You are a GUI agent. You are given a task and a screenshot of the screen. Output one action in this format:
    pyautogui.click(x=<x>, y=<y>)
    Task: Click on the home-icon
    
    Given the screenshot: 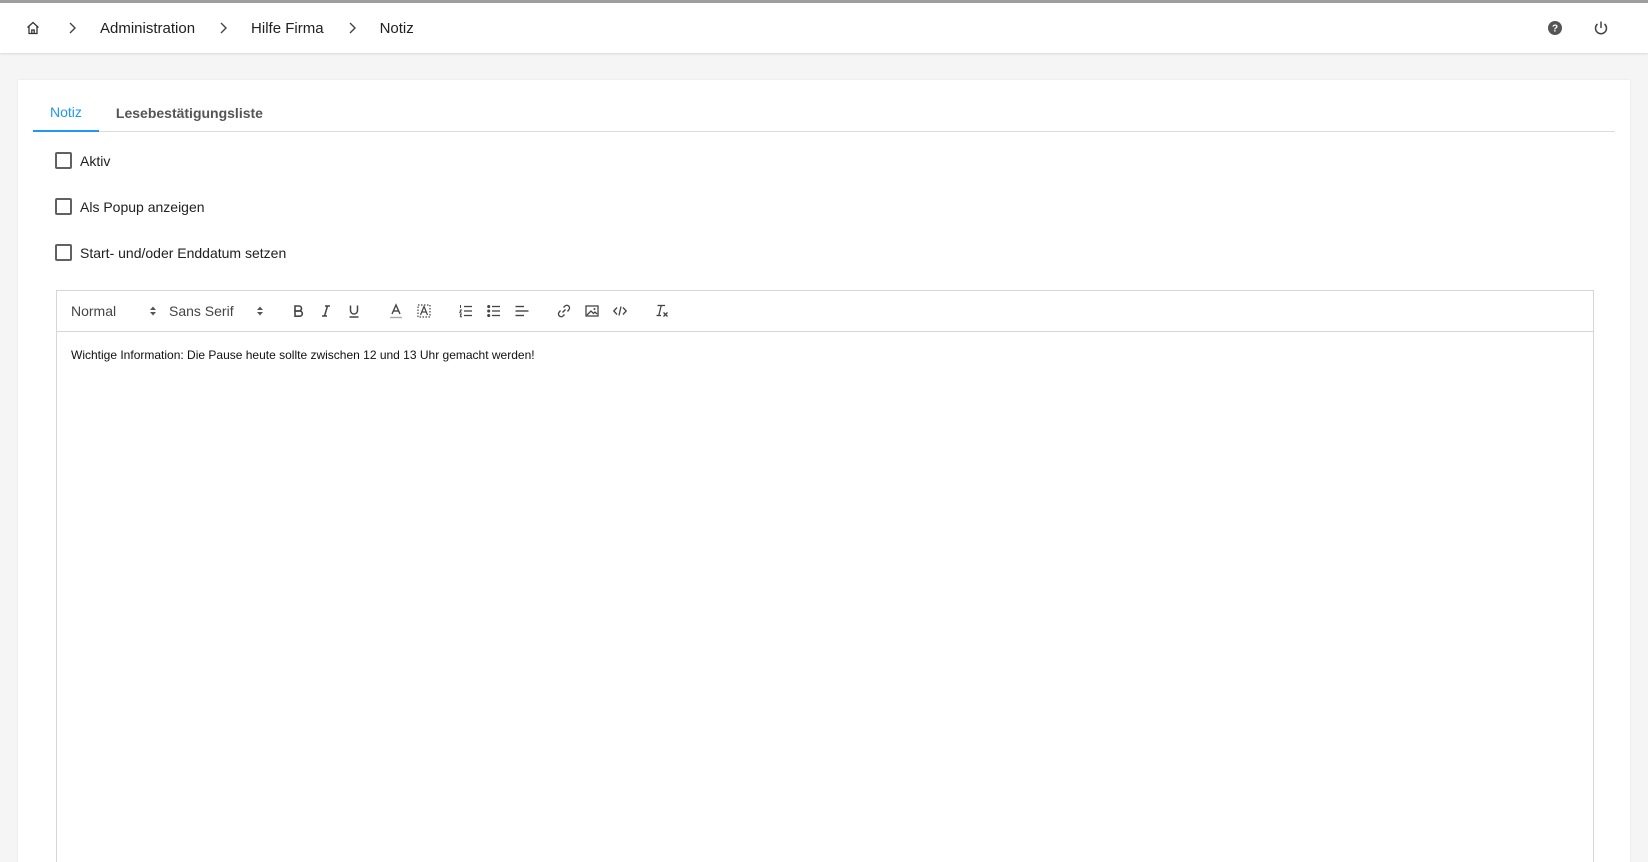 What is the action you would take?
    pyautogui.click(x=33, y=28)
    